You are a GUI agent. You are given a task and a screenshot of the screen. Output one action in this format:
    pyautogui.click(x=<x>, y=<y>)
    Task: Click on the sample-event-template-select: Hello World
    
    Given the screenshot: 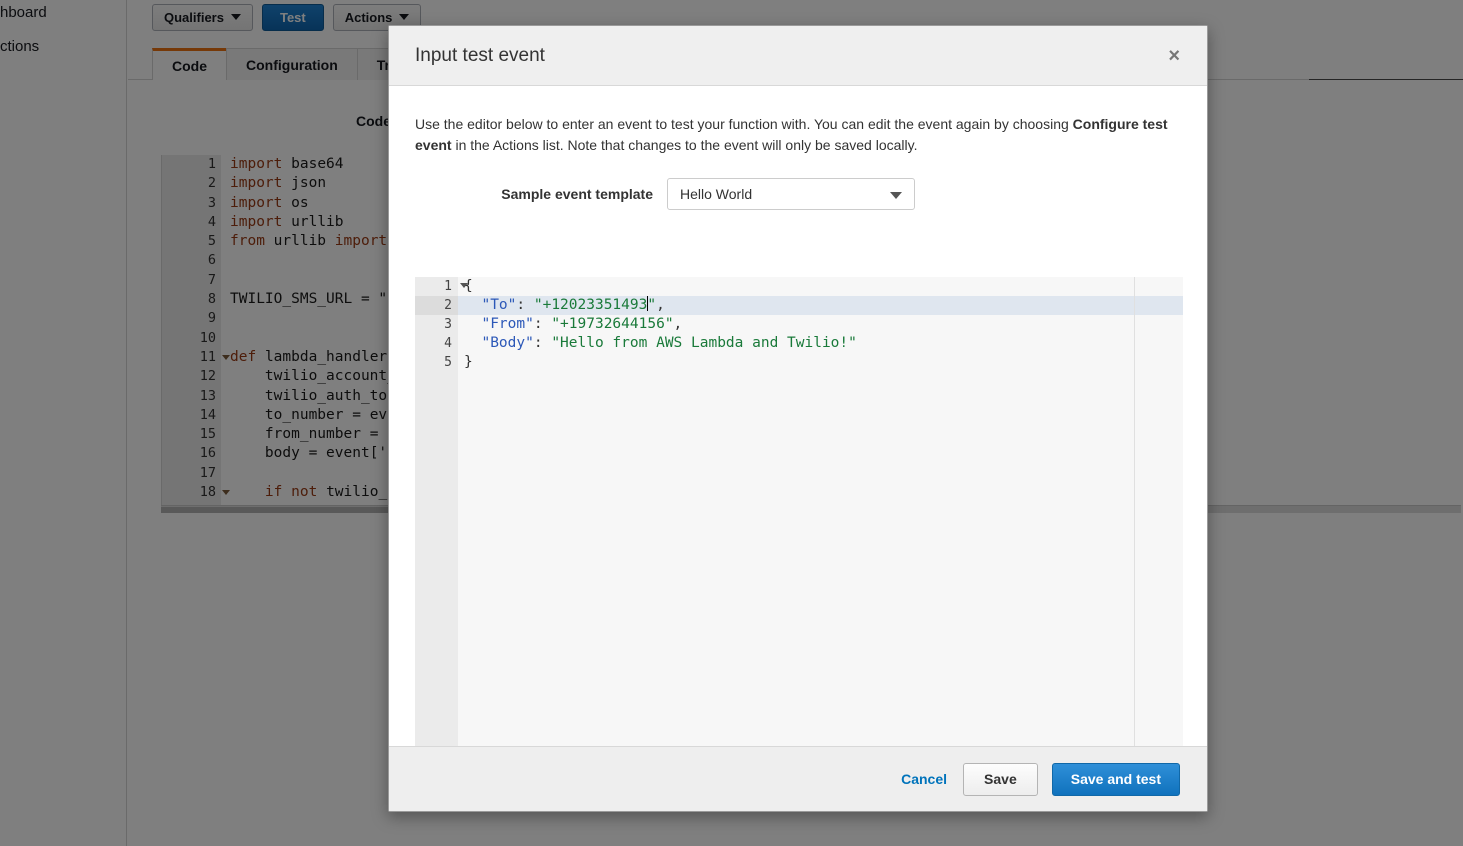 What is the action you would take?
    pyautogui.click(x=791, y=194)
    